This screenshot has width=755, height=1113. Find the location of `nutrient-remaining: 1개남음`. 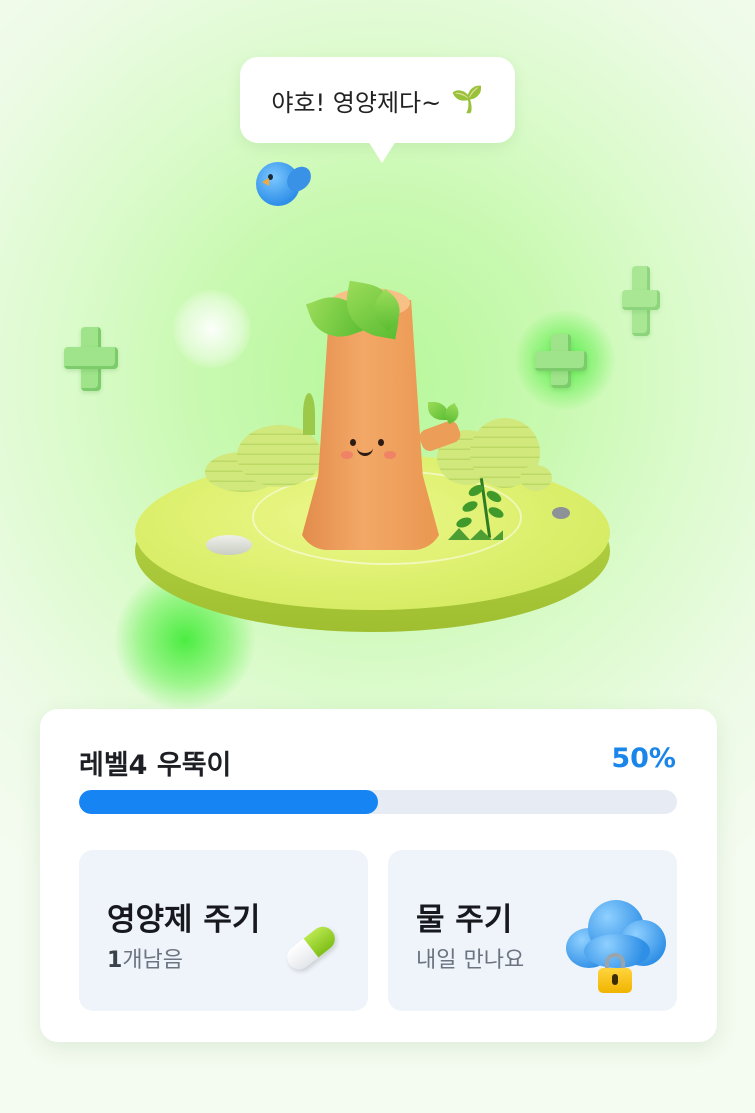

nutrient-remaining: 1개남음 is located at coordinates (145, 958).